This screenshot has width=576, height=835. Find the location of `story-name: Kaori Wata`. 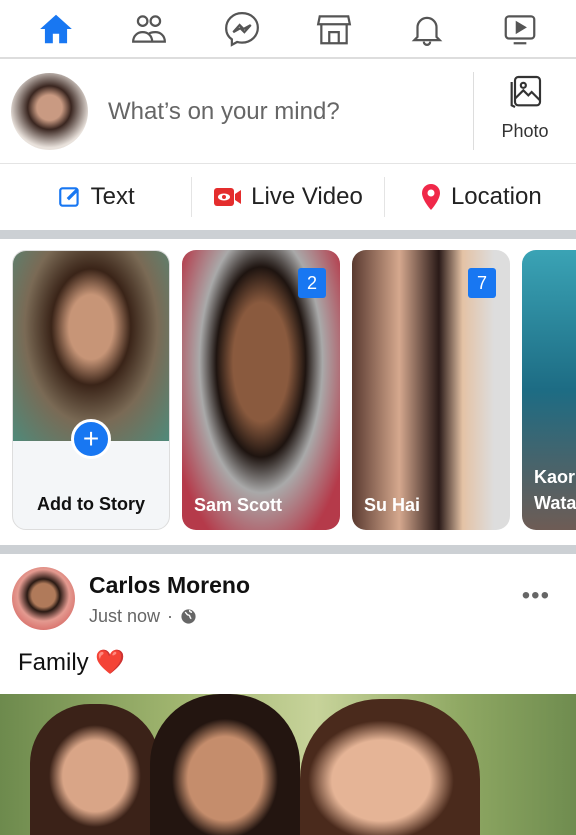

story-name: Kaori Wata is located at coordinates (555, 490).